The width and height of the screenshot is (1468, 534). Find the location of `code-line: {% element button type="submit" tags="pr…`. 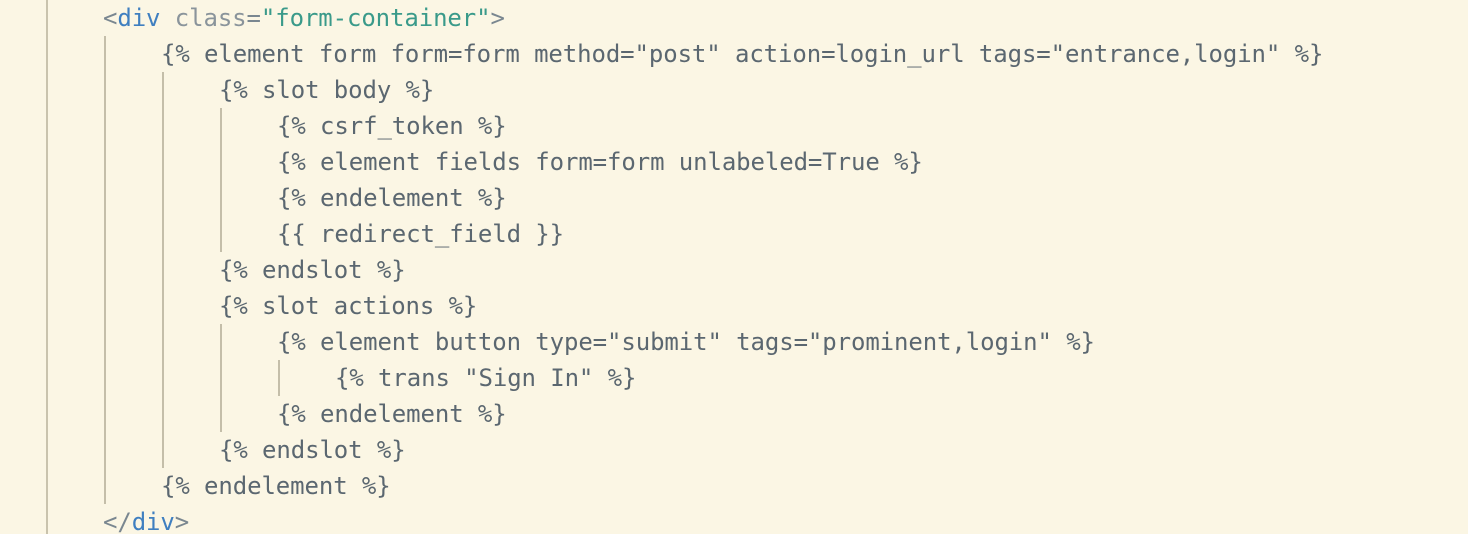

code-line: {% element button type="submit" tags="pr… is located at coordinates (686, 342).